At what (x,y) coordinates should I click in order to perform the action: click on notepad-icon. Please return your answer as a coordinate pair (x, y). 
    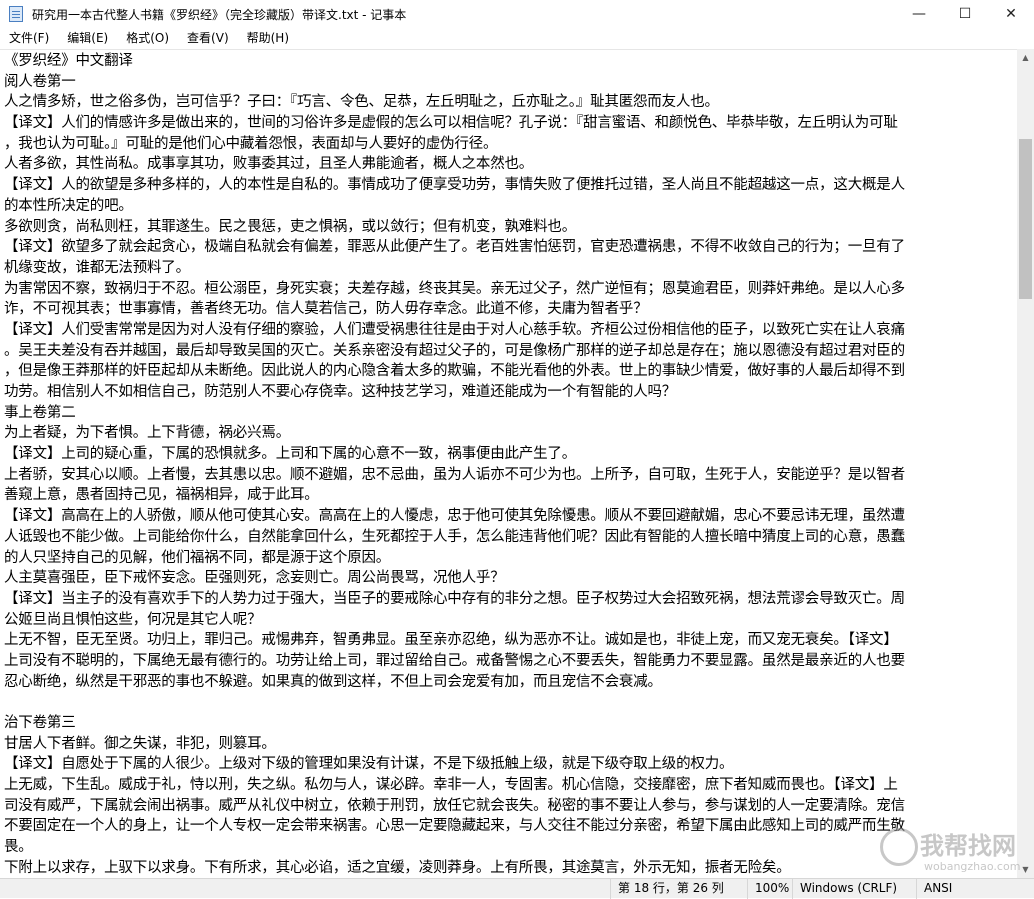
    Looking at the image, I should click on (16, 14).